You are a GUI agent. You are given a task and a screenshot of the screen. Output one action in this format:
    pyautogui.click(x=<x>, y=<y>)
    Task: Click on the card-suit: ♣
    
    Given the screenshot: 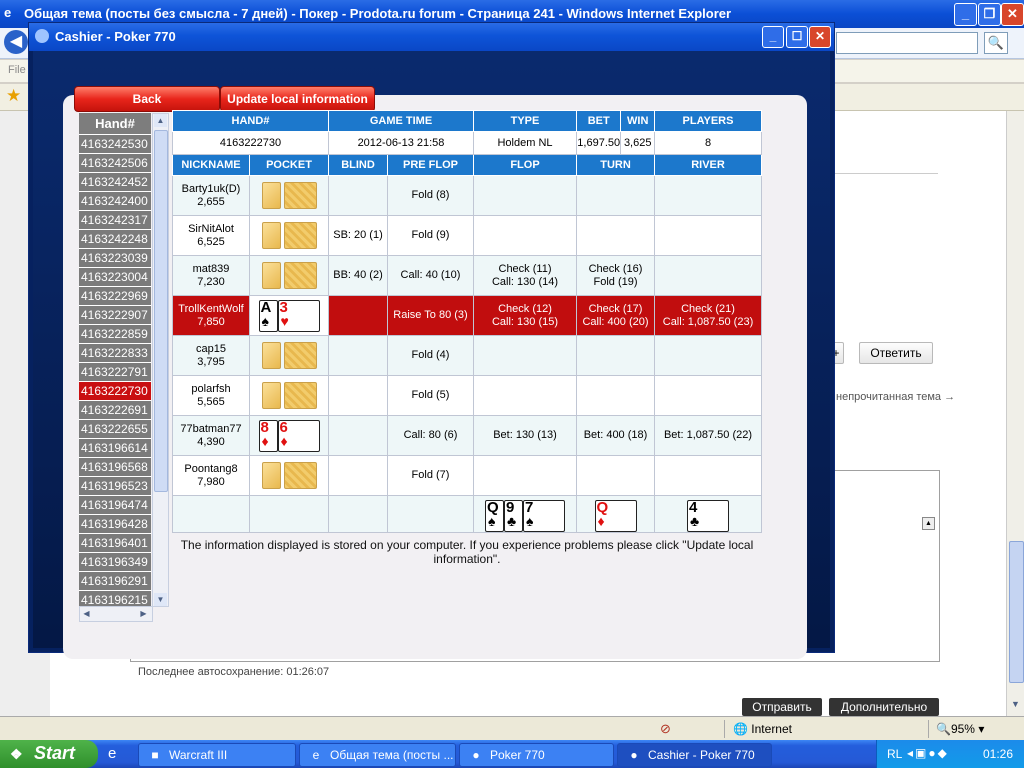 What is the action you would take?
    pyautogui.click(x=695, y=521)
    